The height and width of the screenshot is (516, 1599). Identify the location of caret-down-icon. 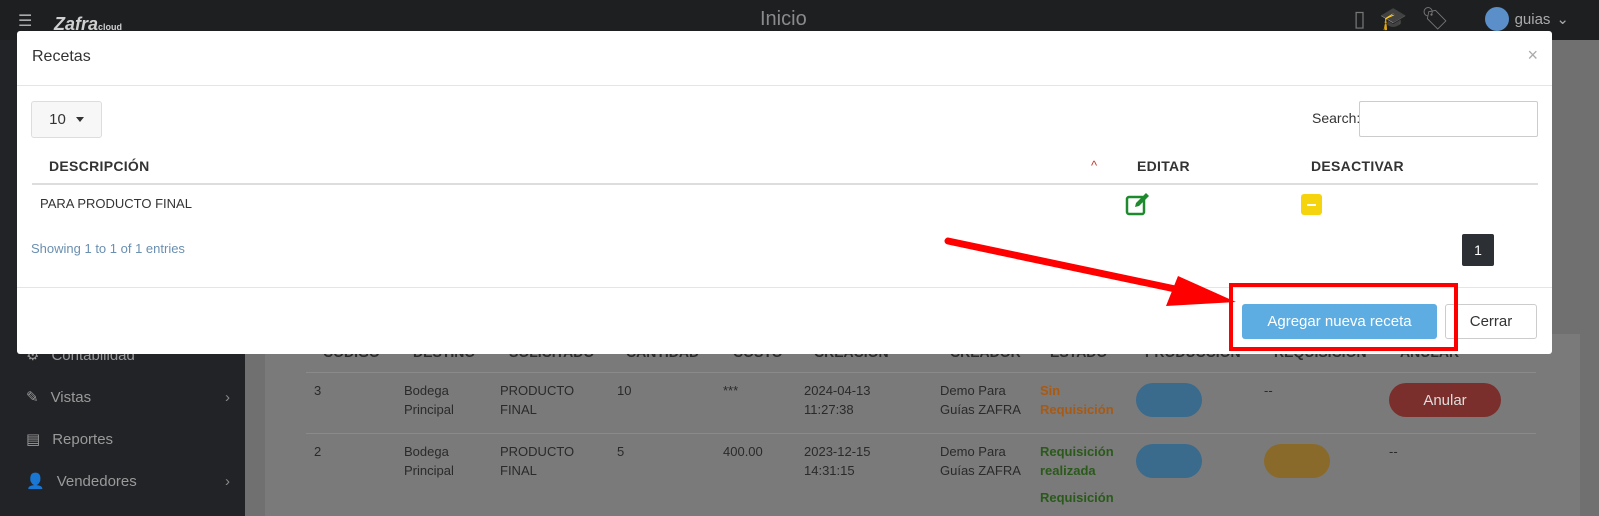
(79, 119).